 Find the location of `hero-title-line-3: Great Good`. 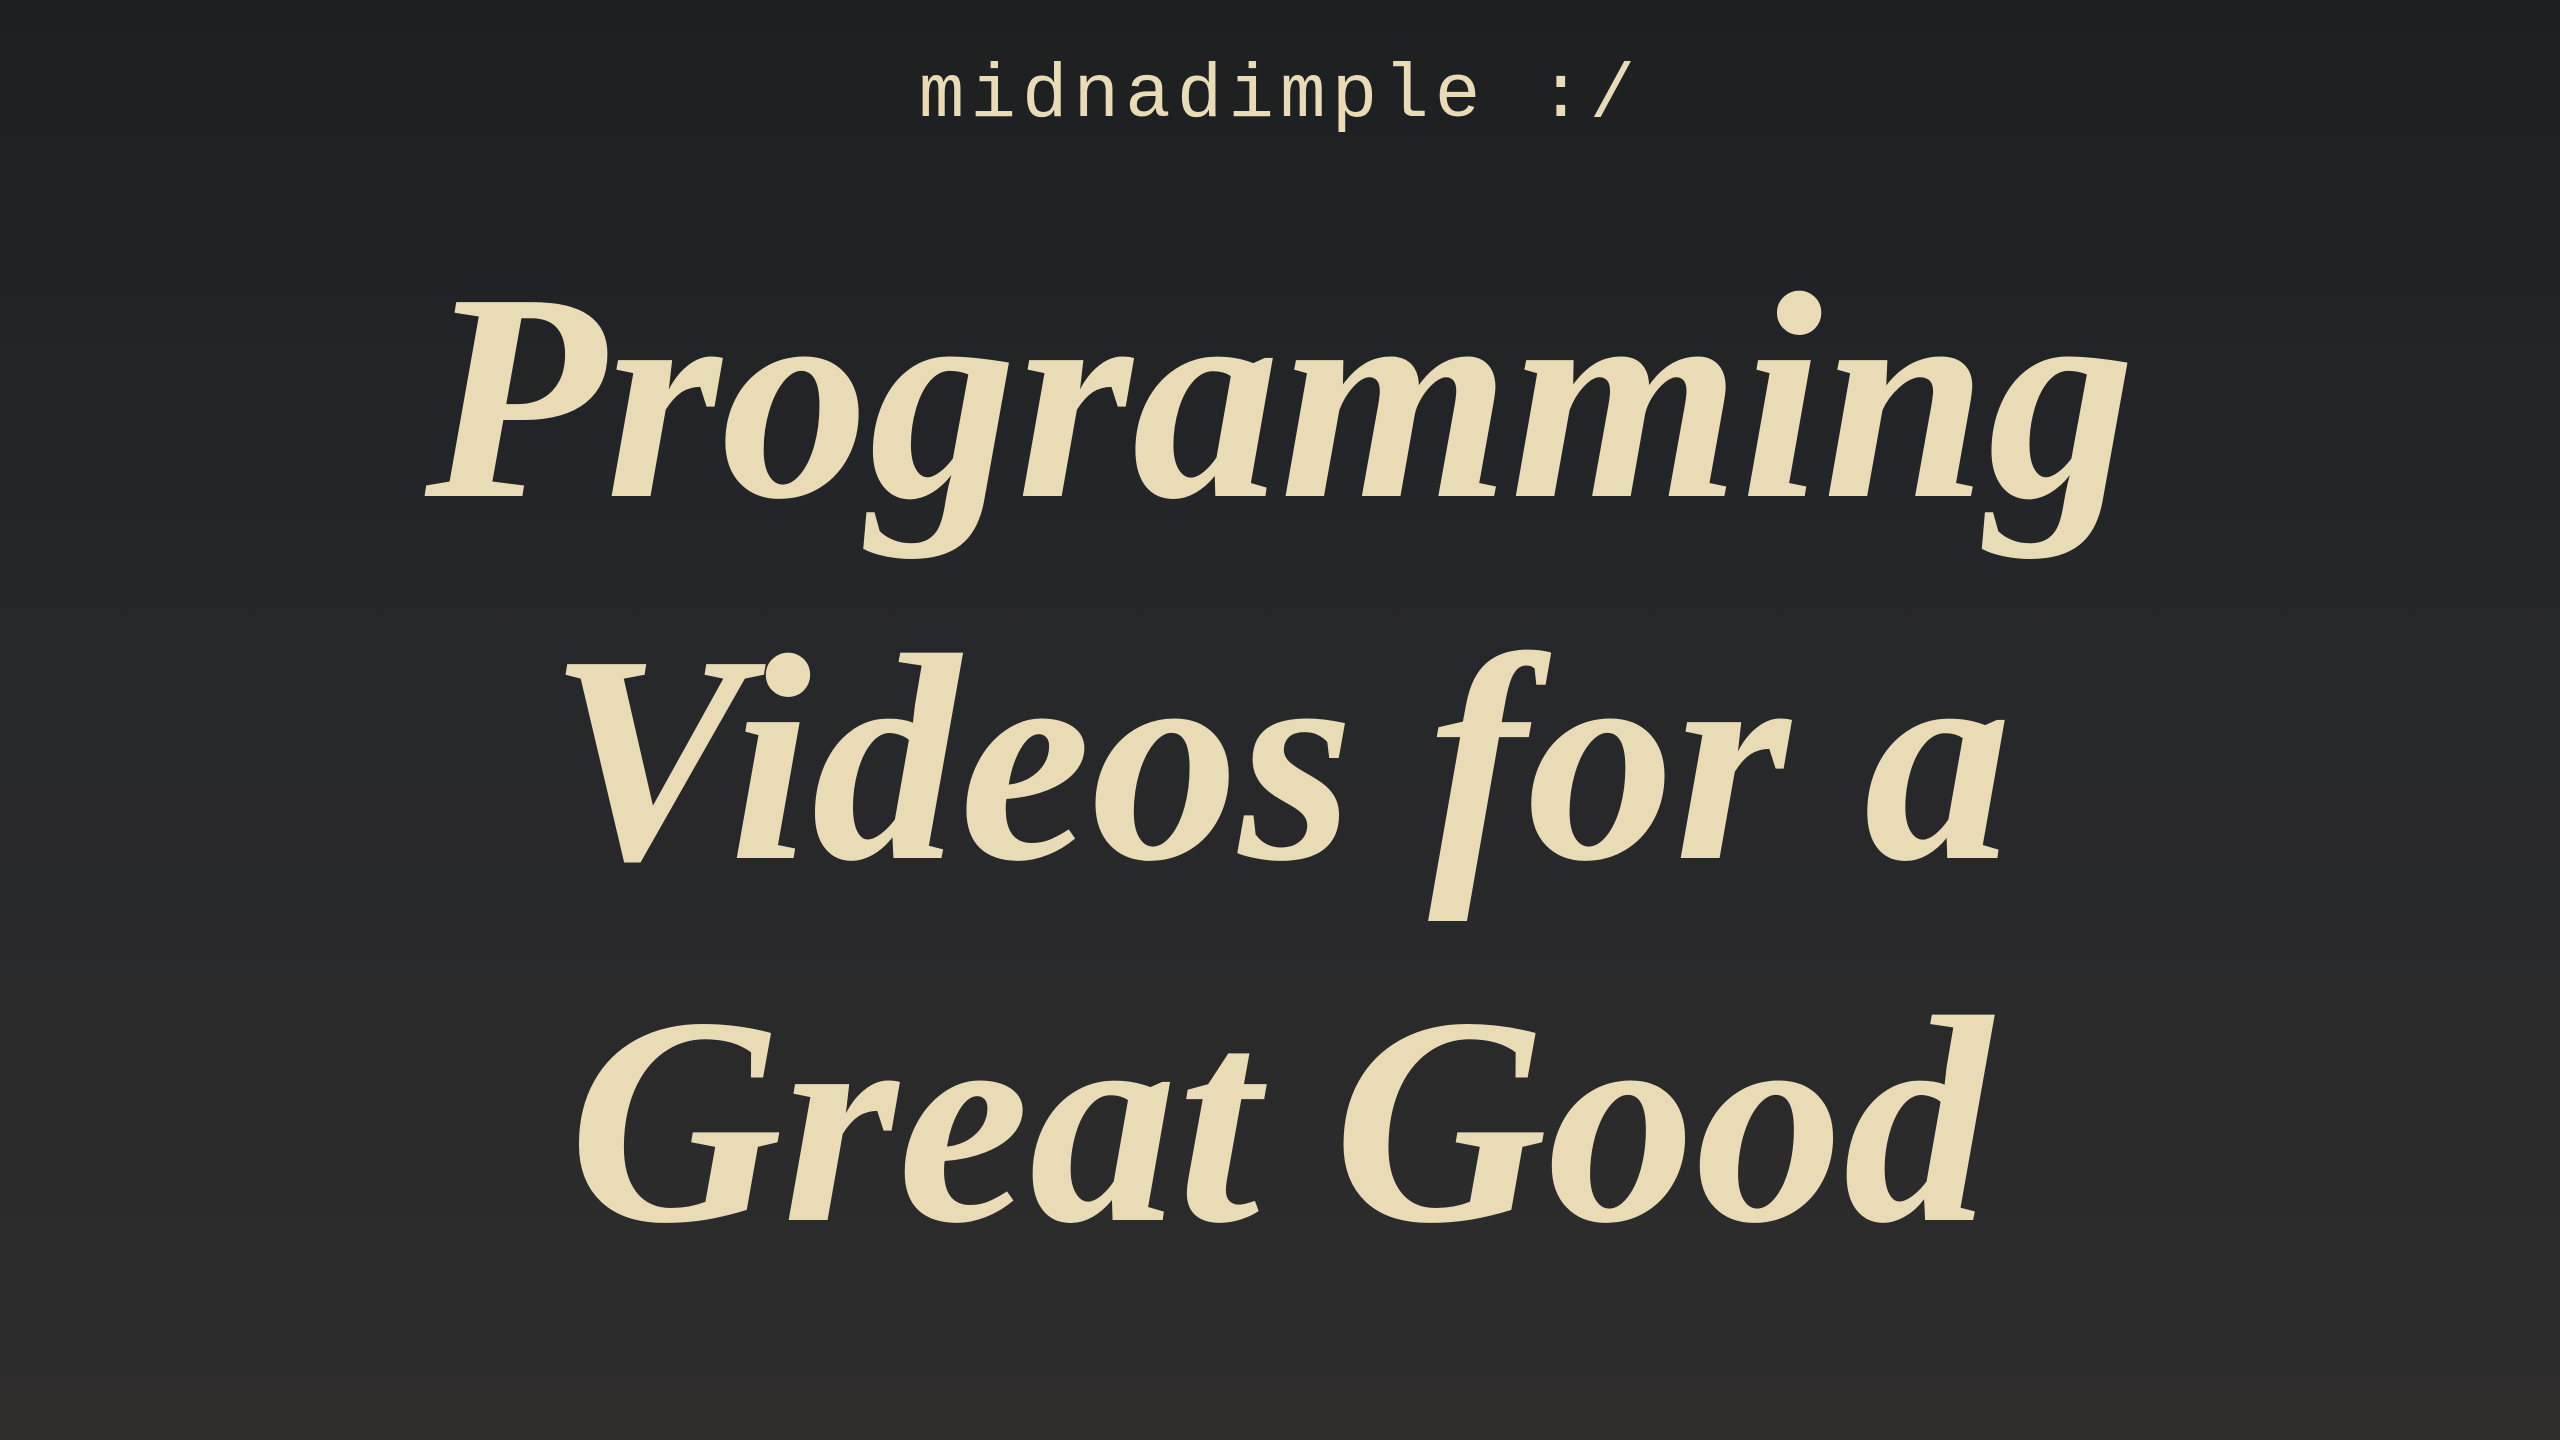

hero-title-line-3: Great Good is located at coordinates (1280, 1121).